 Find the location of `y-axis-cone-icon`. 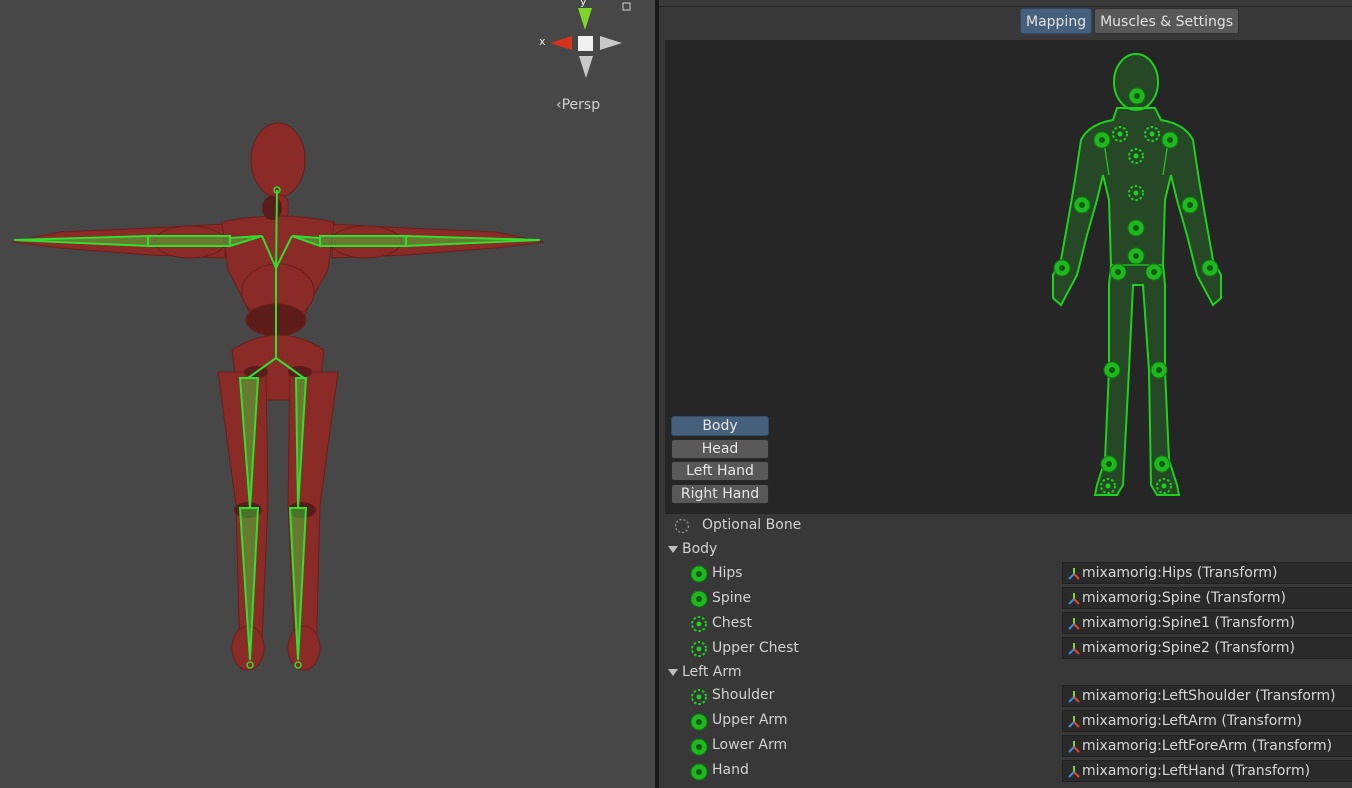

y-axis-cone-icon is located at coordinates (585, 19).